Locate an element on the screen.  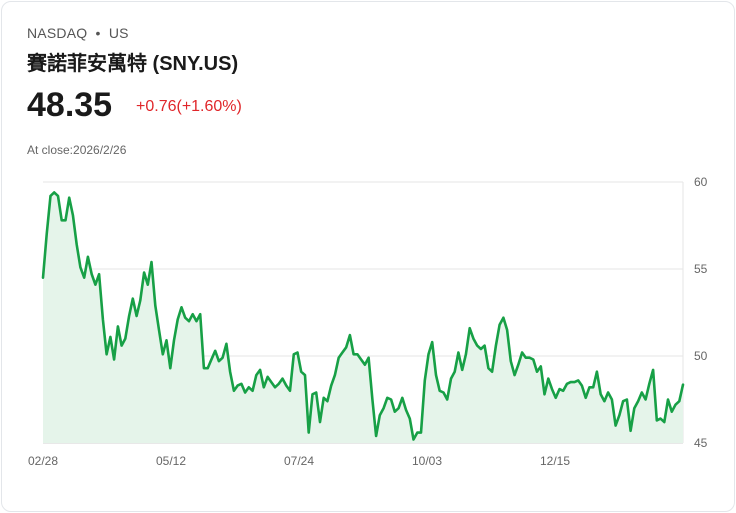
x-tick-label: 10/03 is located at coordinates (427, 461).